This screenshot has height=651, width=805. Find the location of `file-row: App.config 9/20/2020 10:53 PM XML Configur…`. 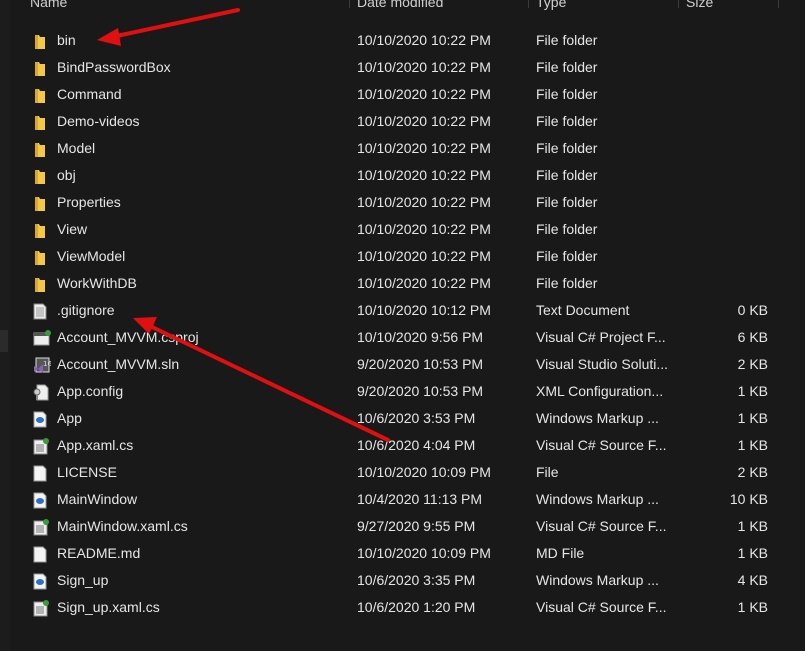

file-row: App.config 9/20/2020 10:53 PM XML Configur… is located at coordinates (390, 391).